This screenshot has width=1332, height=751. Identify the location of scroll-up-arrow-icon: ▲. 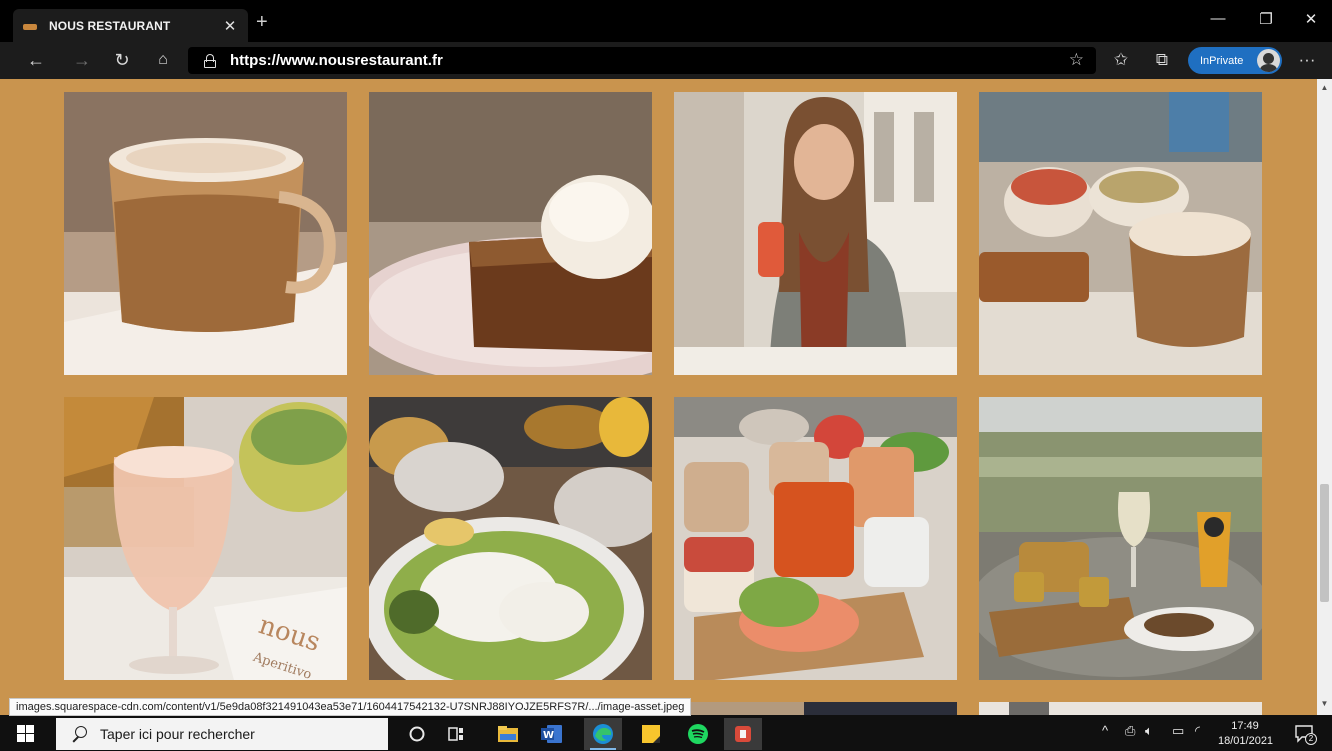
(1324, 88).